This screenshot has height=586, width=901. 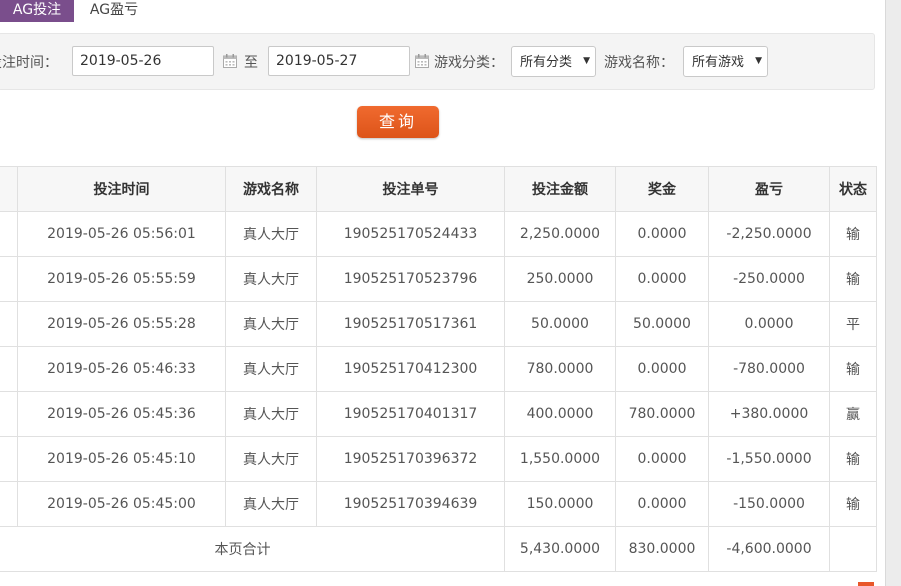 I want to click on bet-amount-cell: 250.0000, so click(x=560, y=279).